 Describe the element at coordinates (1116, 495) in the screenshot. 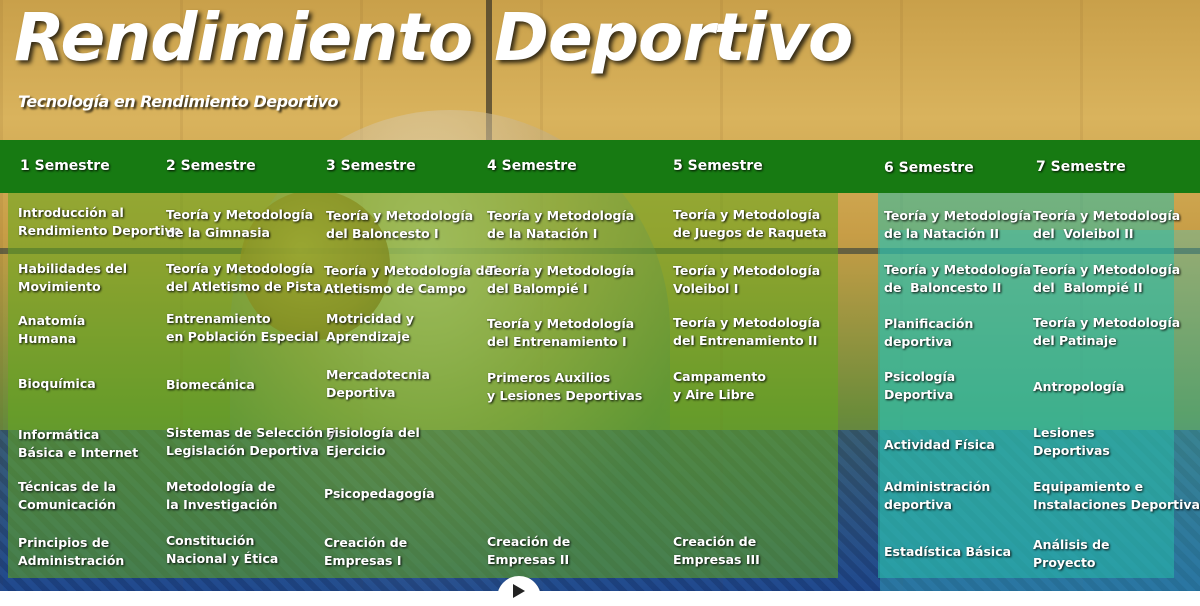

I see `course-item: Equipamiento e Instalaciones Deportivas` at that location.